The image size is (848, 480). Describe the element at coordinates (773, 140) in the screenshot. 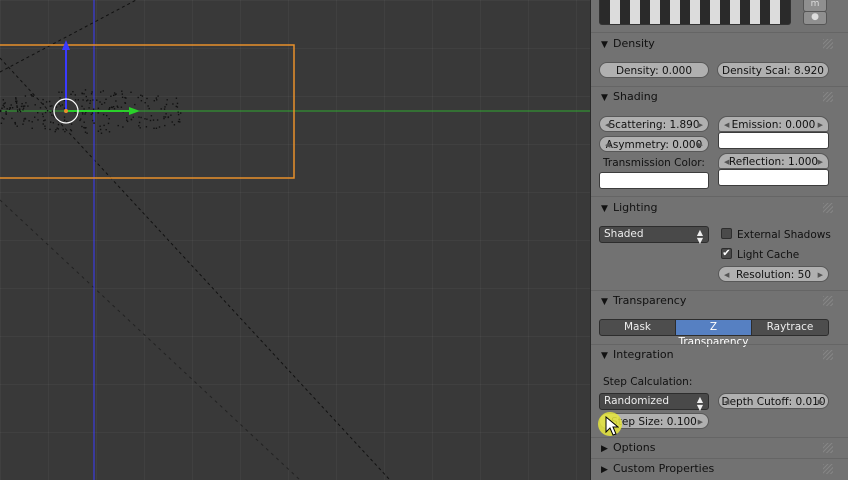

I see `emission-color-swatch` at that location.